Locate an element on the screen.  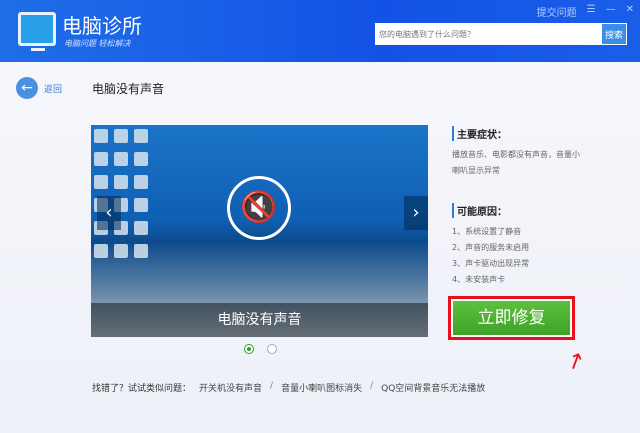
causes-heading: 可能原因： is located at coordinates (517, 210).